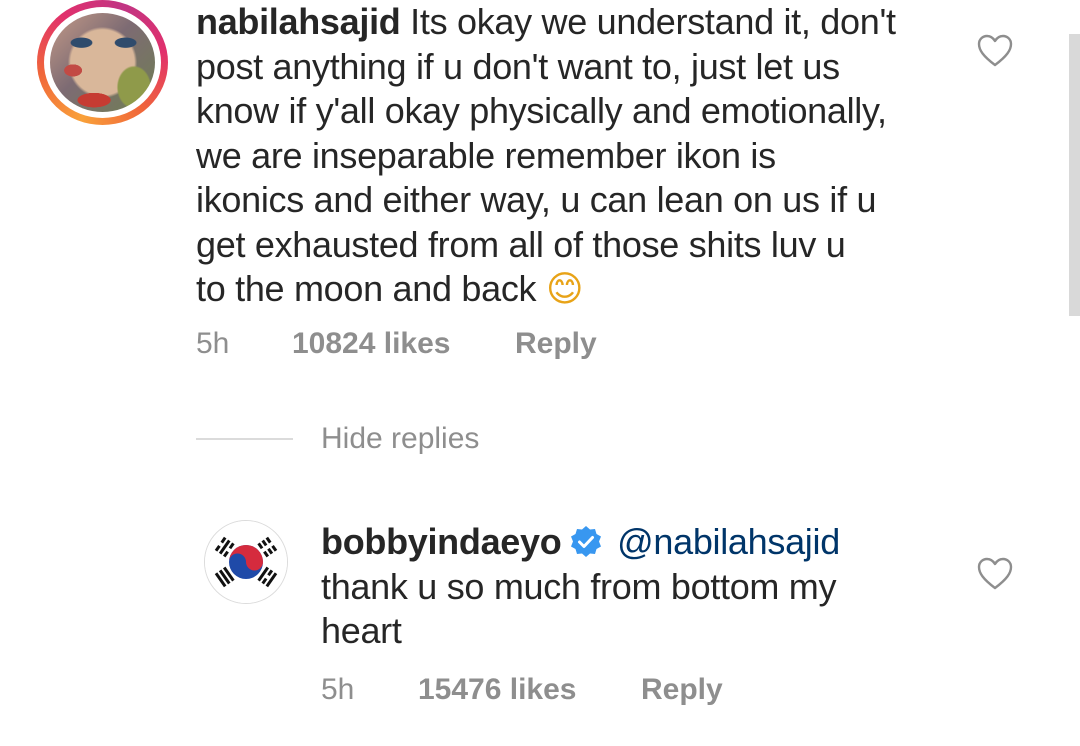 This screenshot has width=1080, height=746. I want to click on reply-line-2: thank u so much from bottom my, so click(579, 586).